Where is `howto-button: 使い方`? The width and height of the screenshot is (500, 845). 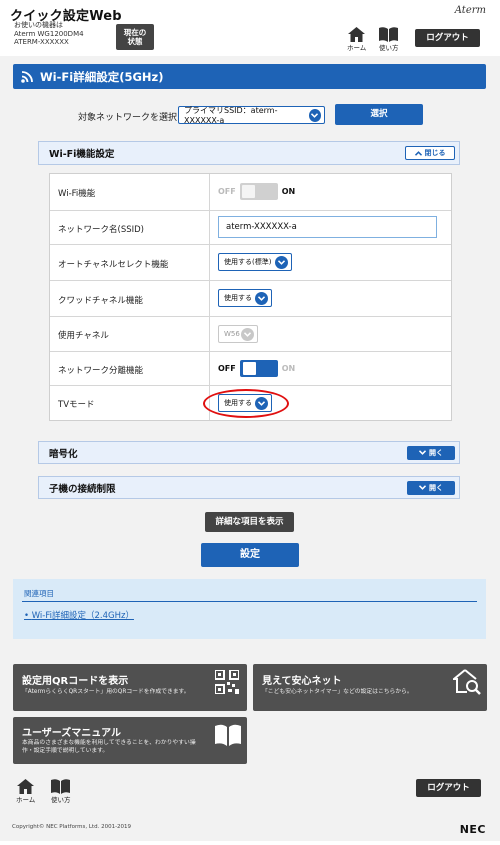 howto-button: 使い方 is located at coordinates (389, 39).